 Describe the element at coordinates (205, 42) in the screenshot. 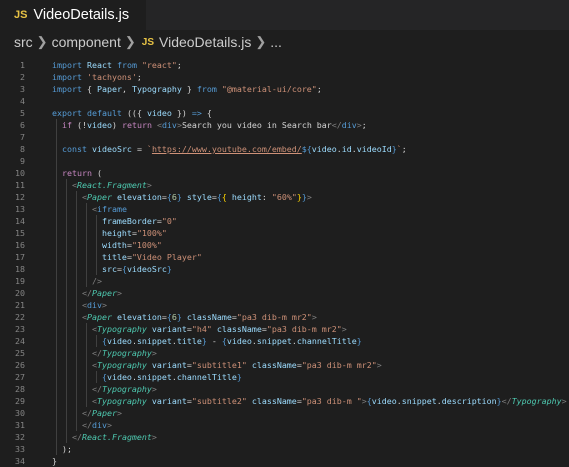

I see `breadcrumb-item-file: VideoDetails.js` at that location.